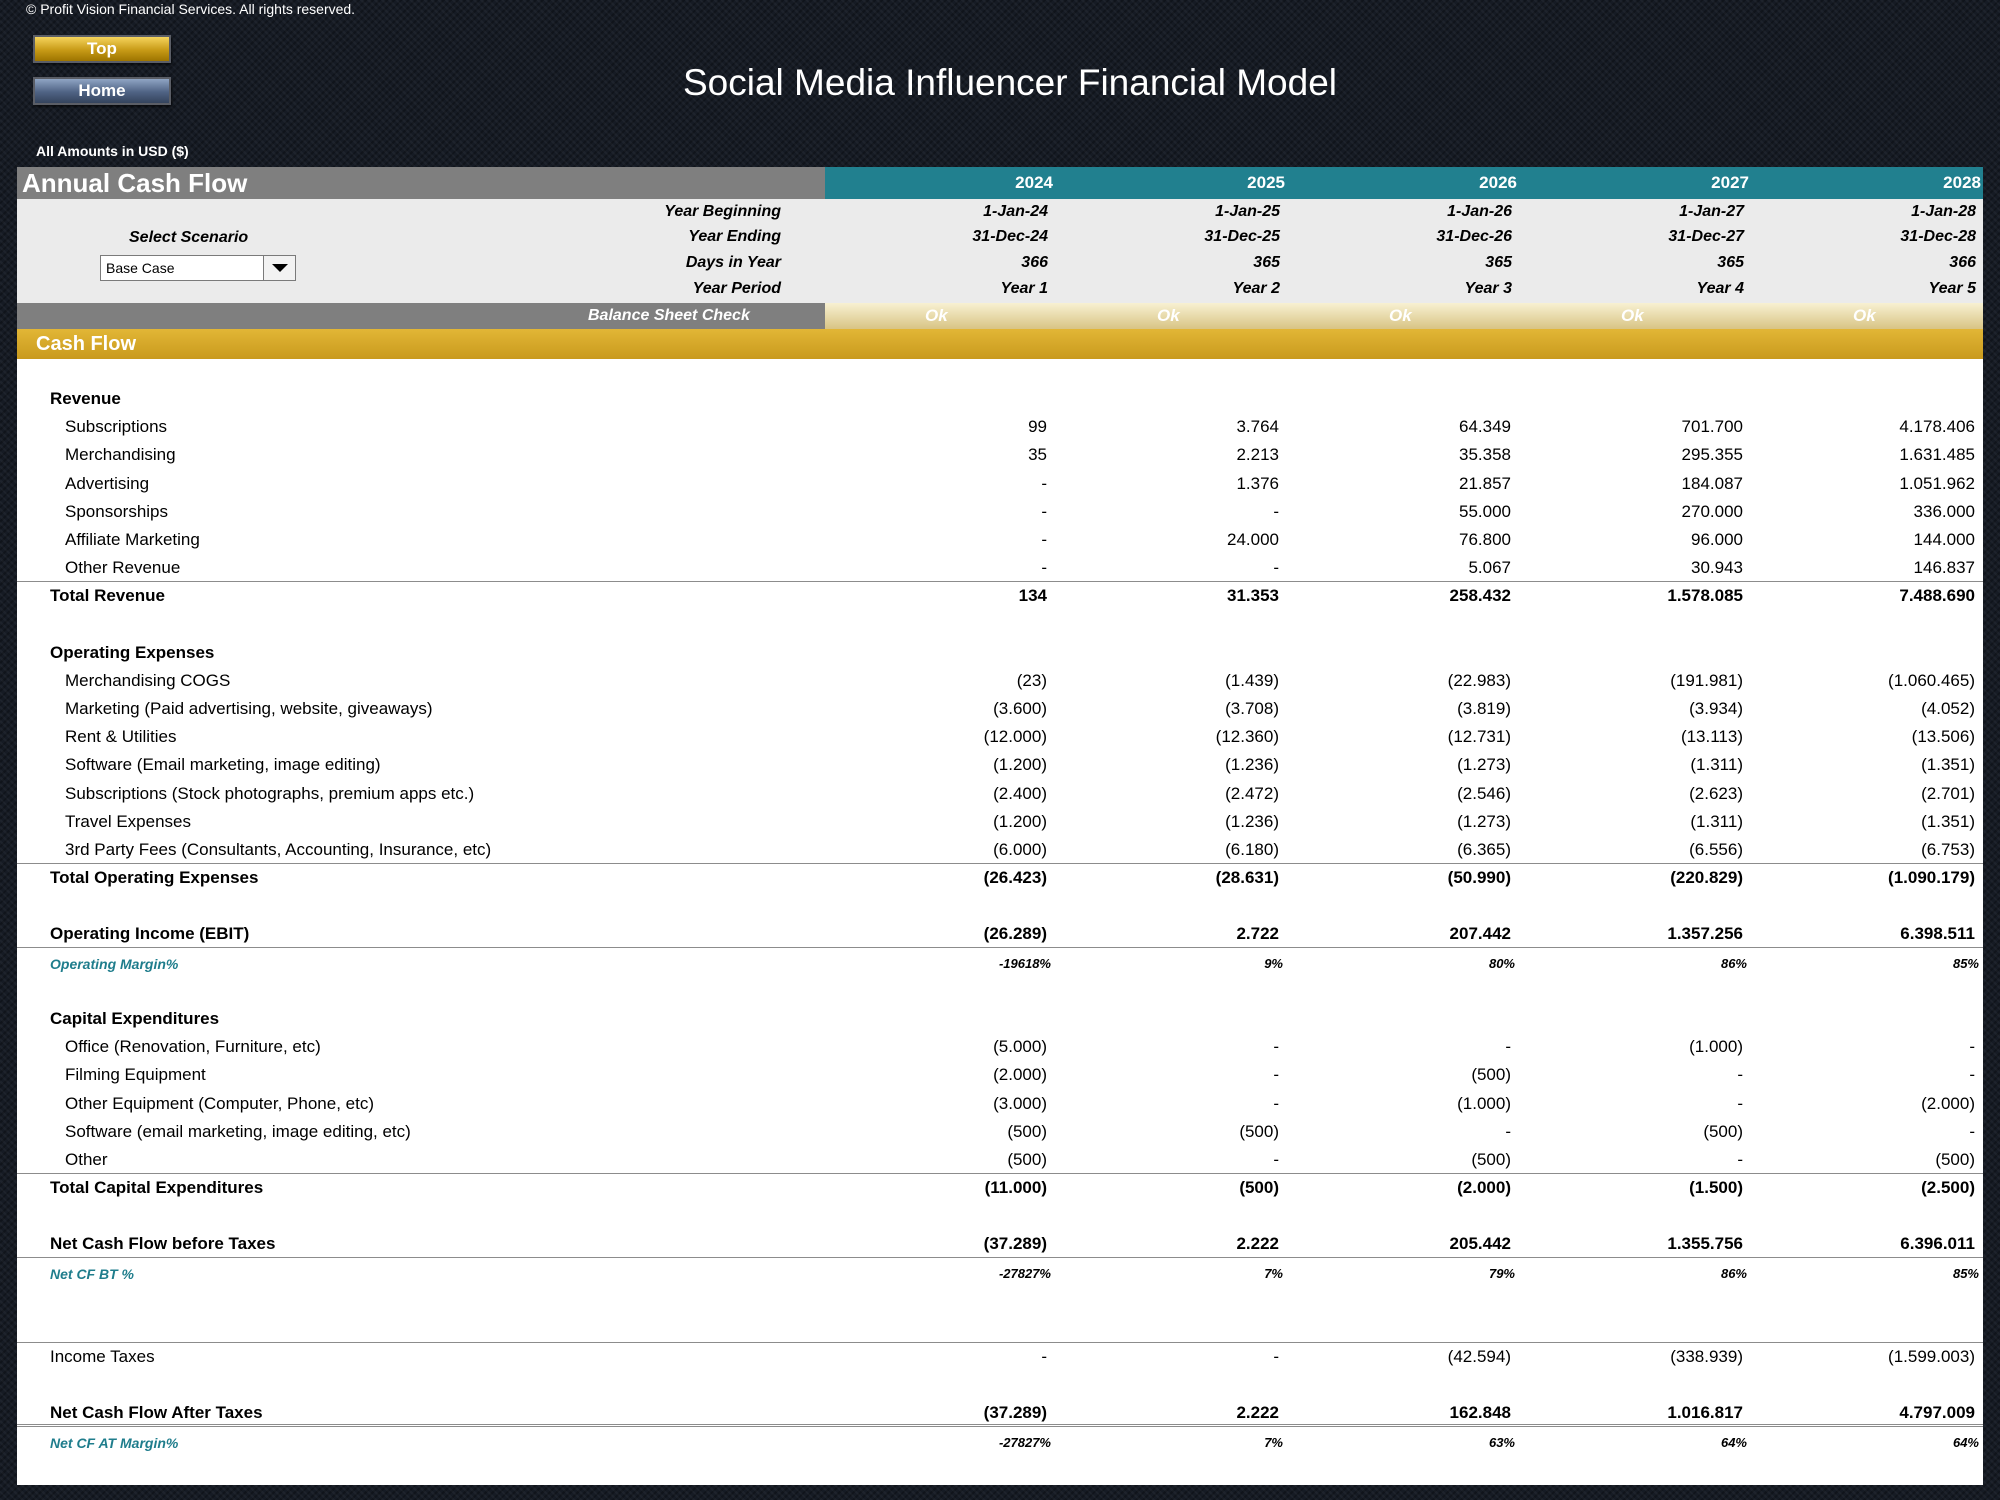 The image size is (2000, 1500). What do you see at coordinates (1965, 1442) in the screenshot?
I see `row-value: 64%` at bounding box center [1965, 1442].